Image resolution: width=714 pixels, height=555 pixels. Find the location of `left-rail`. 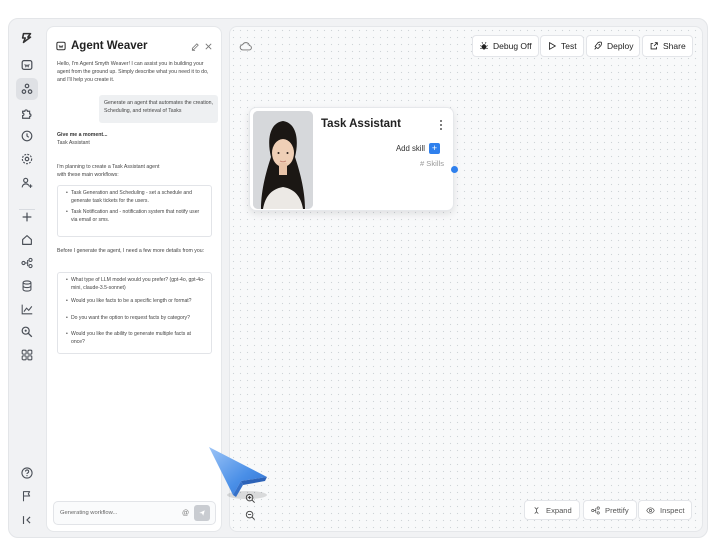

left-rail is located at coordinates (27, 278).